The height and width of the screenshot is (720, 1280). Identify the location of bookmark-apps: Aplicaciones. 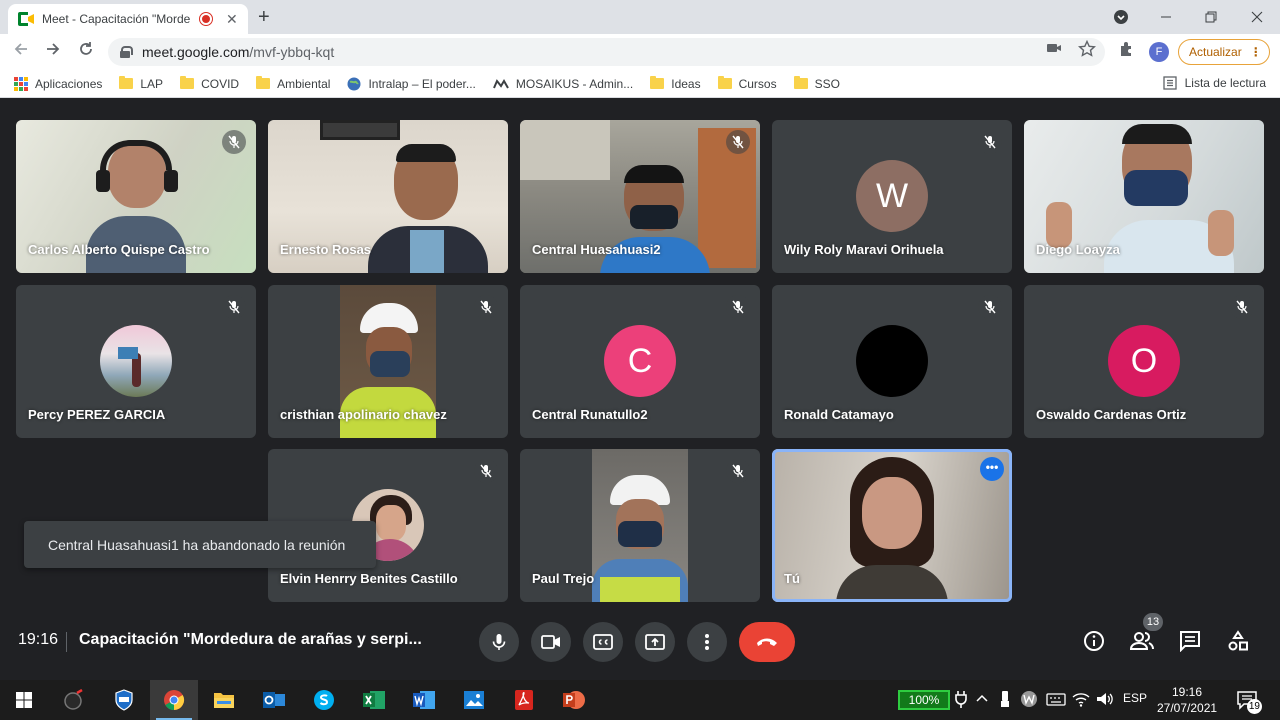
(58, 83).